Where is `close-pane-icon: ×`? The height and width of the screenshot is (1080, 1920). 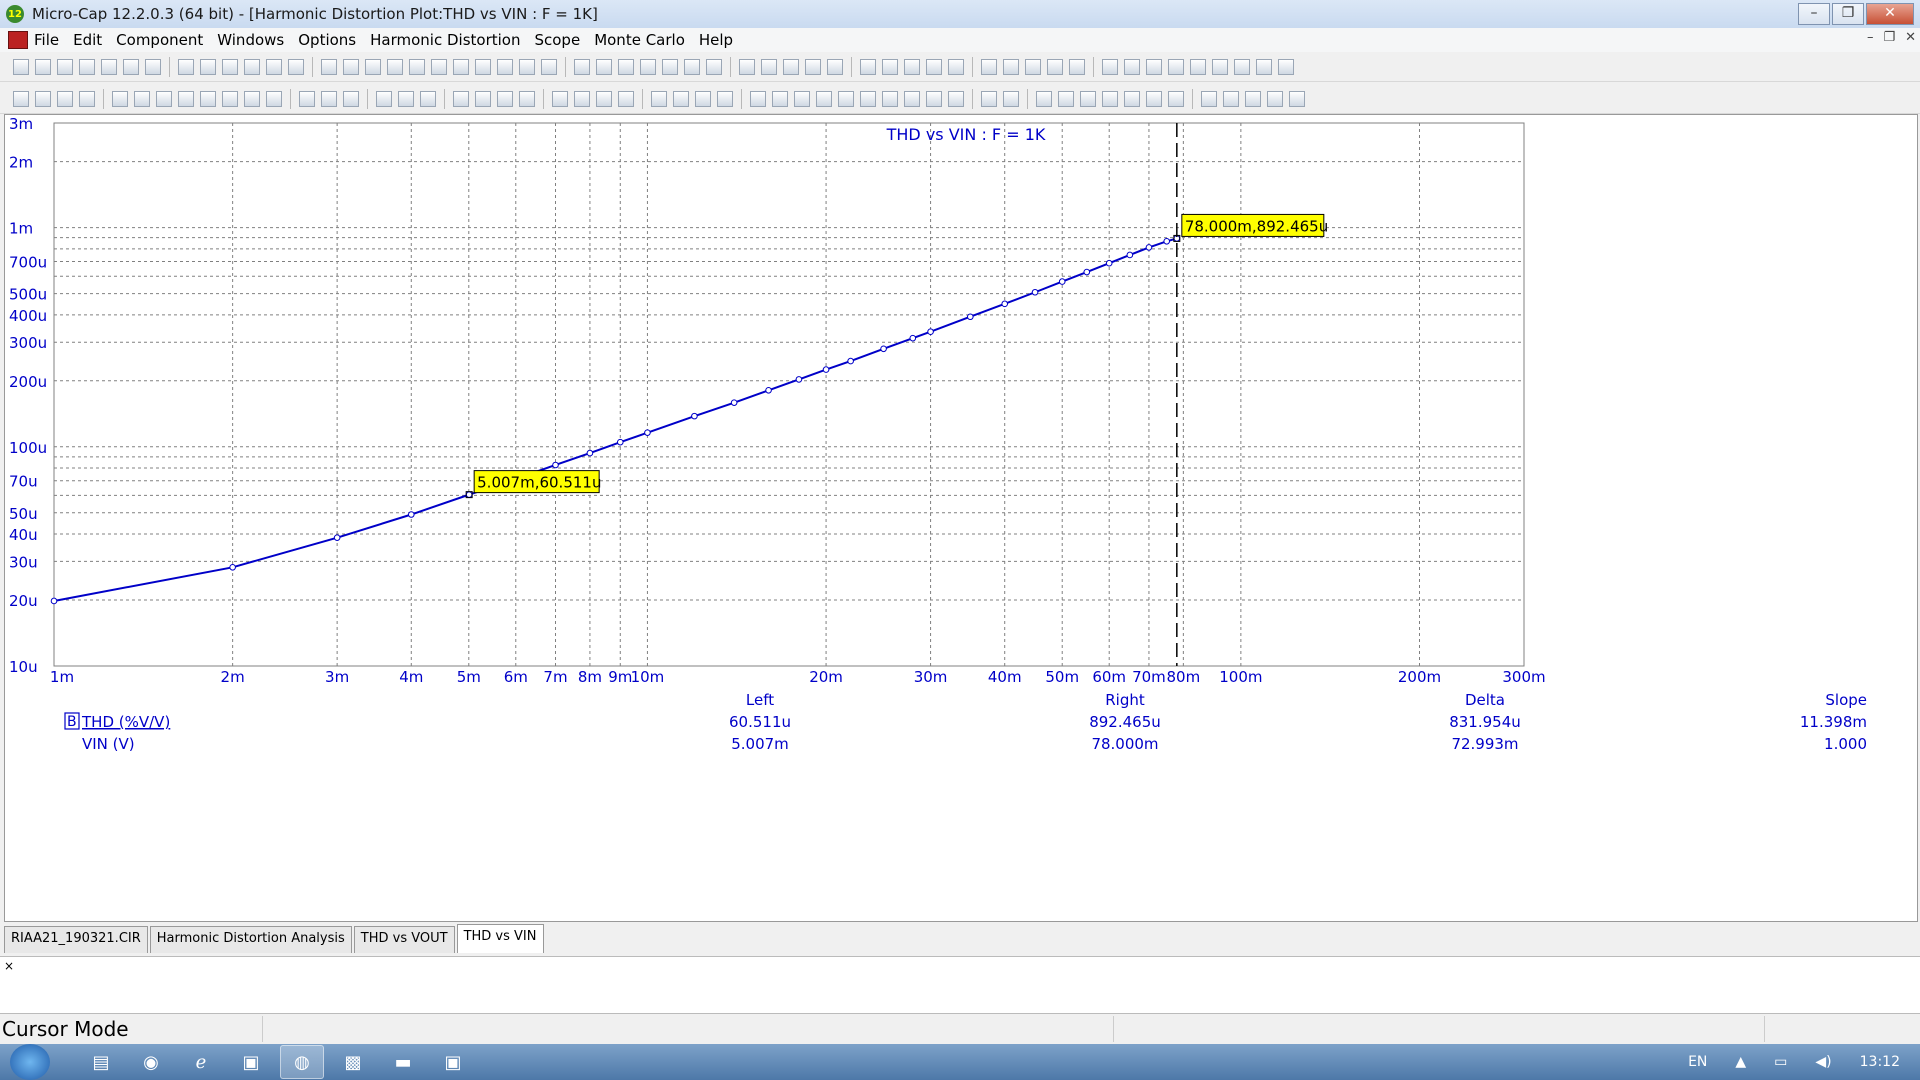 close-pane-icon: × is located at coordinates (9, 966).